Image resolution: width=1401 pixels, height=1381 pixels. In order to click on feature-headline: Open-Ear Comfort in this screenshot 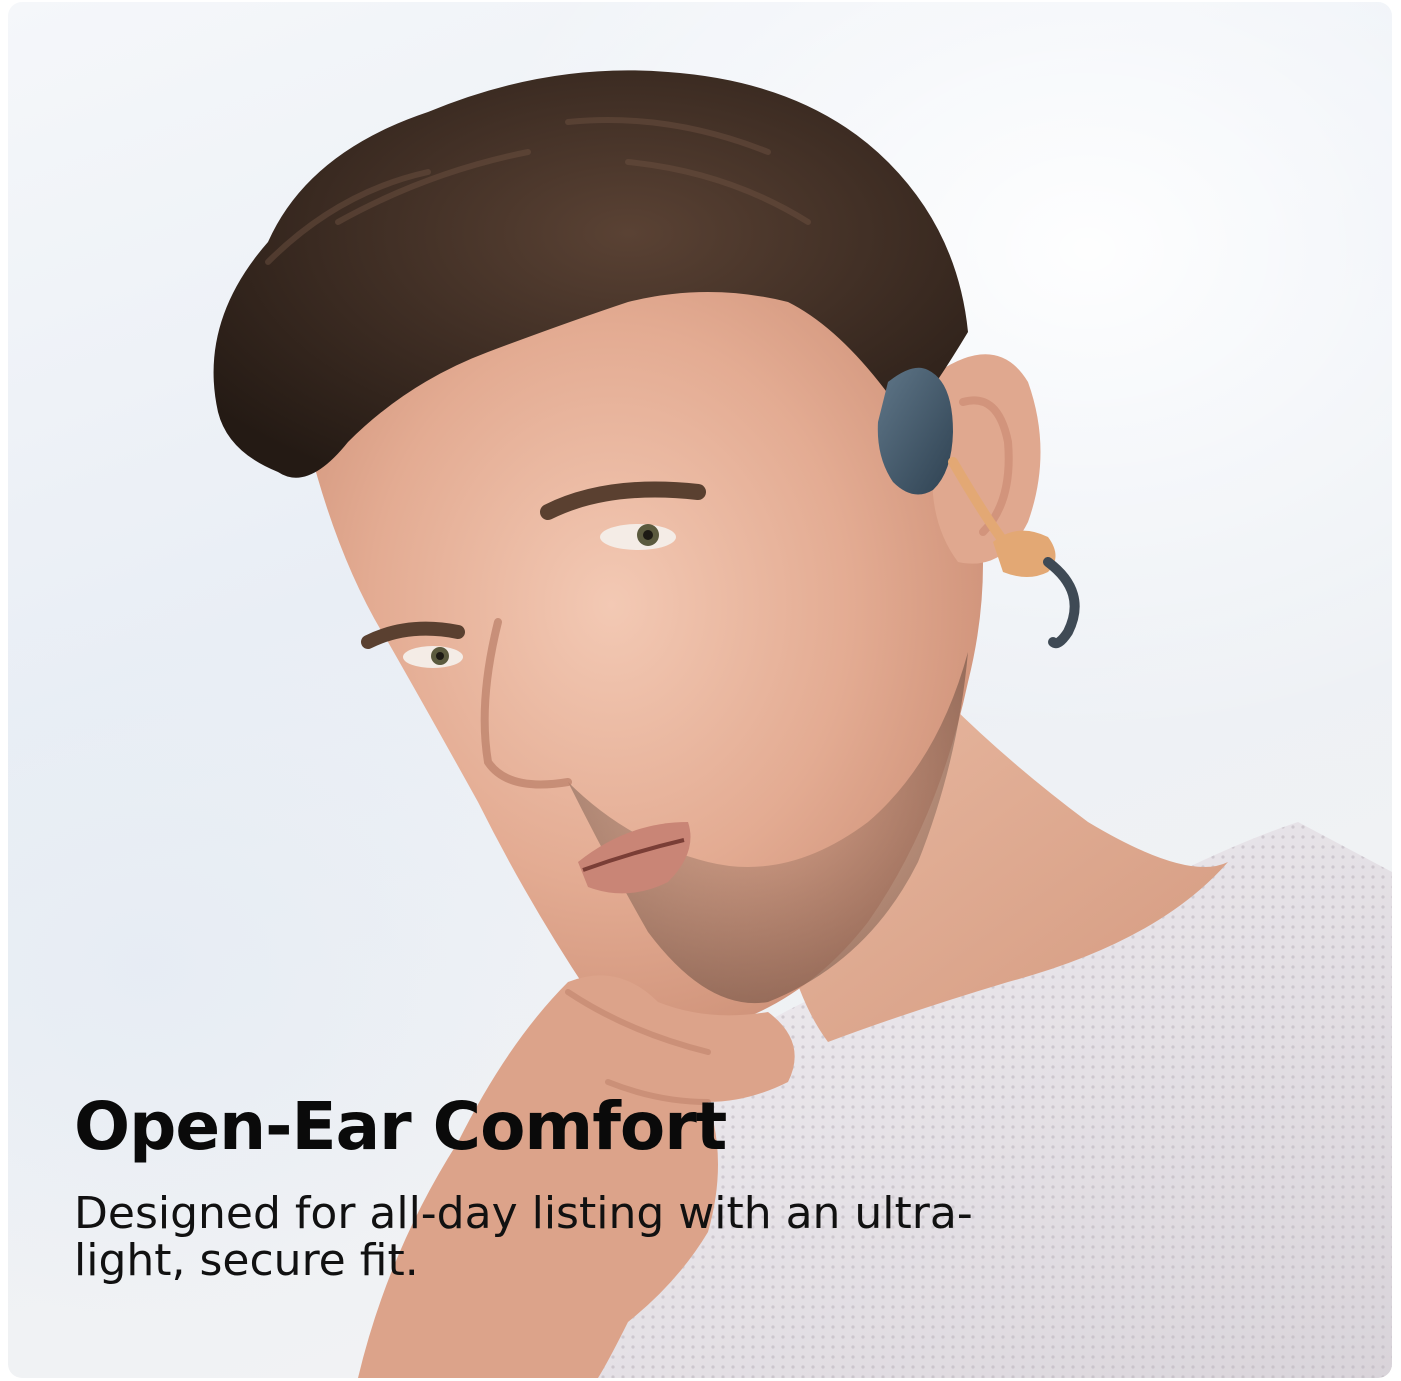, I will do `click(400, 1126)`.